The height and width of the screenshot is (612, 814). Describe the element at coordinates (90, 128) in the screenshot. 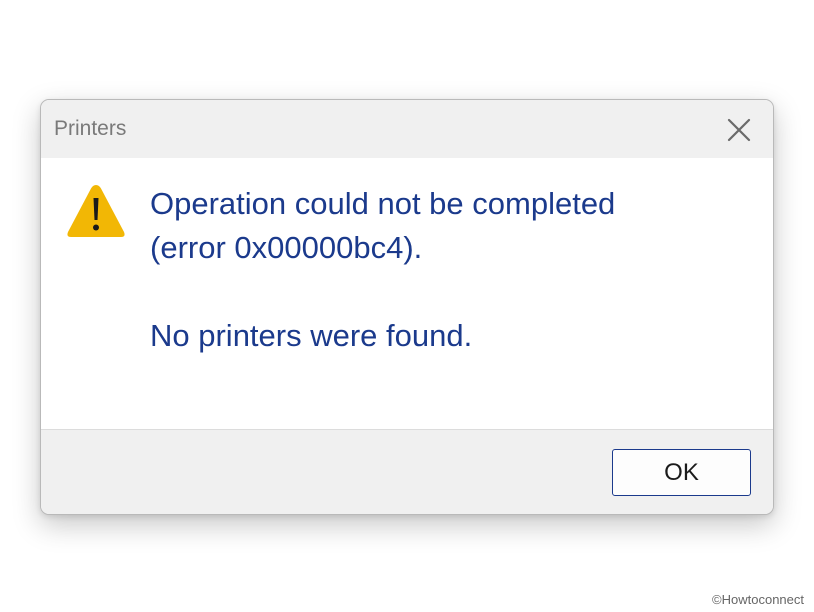

I see `dialog-title: Printers` at that location.